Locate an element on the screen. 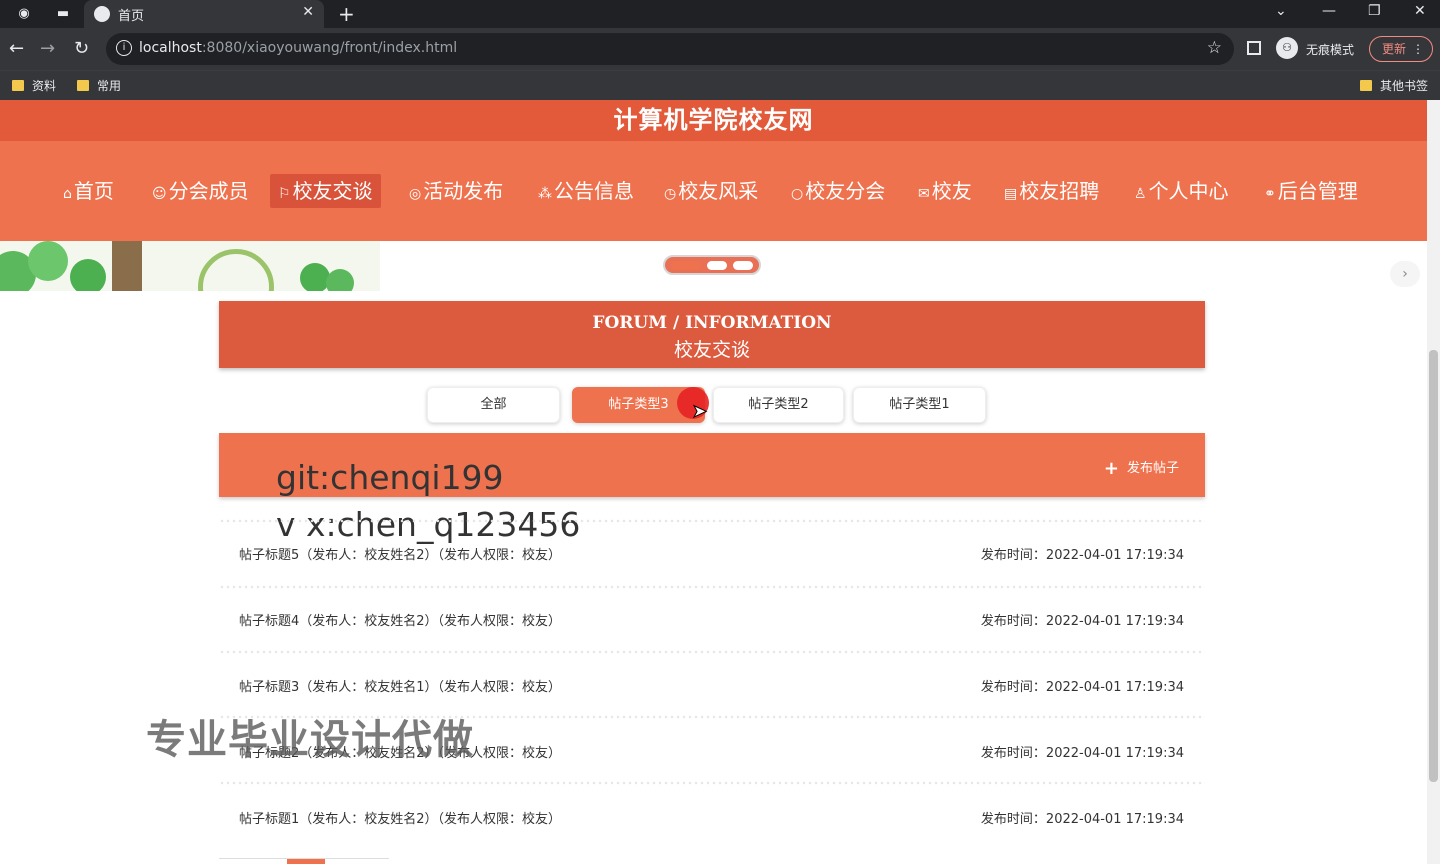 The image size is (1440, 864). minimize-icon: — is located at coordinates (1329, 11).